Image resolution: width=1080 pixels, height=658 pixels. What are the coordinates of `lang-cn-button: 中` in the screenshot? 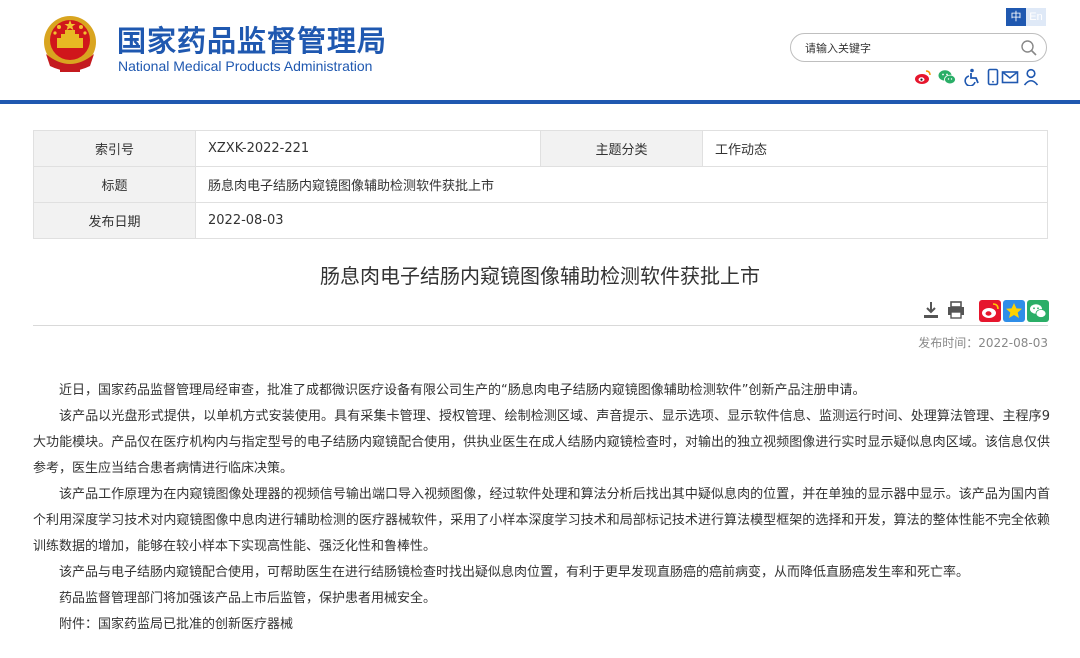 It's located at (1016, 17).